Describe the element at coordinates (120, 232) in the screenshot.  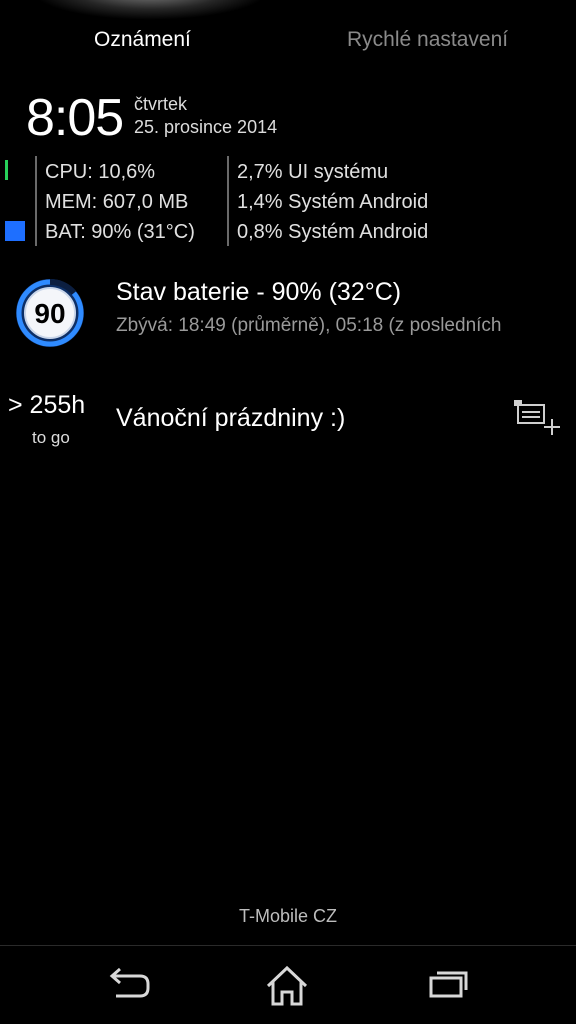
I see `battery-status: BAT: 90% (31°C)` at that location.